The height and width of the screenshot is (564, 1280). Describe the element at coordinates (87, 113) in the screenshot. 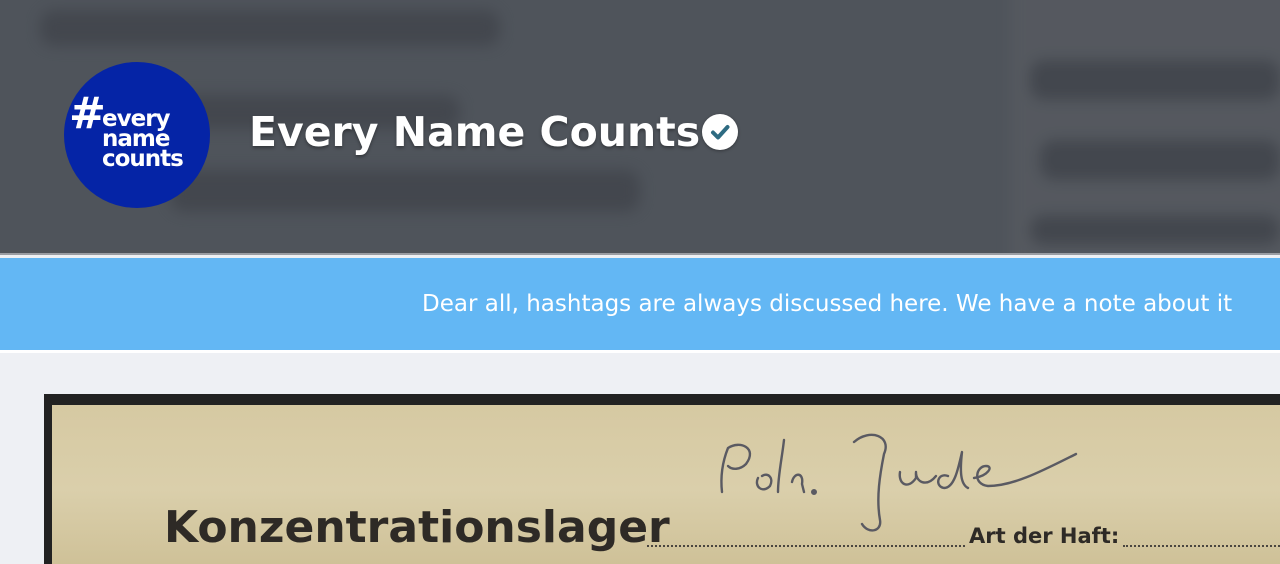

I see `logo-hash: #` at that location.